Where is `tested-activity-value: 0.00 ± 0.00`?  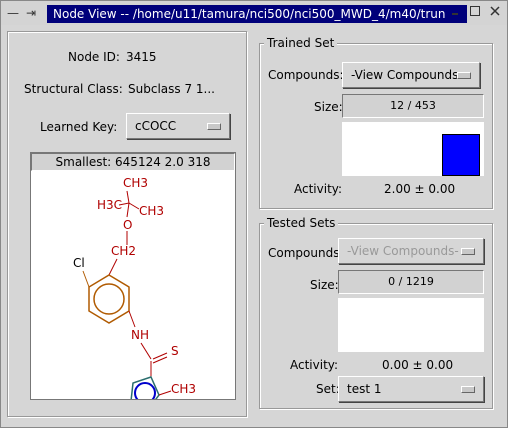 tested-activity-value: 0.00 ± 0.00 is located at coordinates (418, 365).